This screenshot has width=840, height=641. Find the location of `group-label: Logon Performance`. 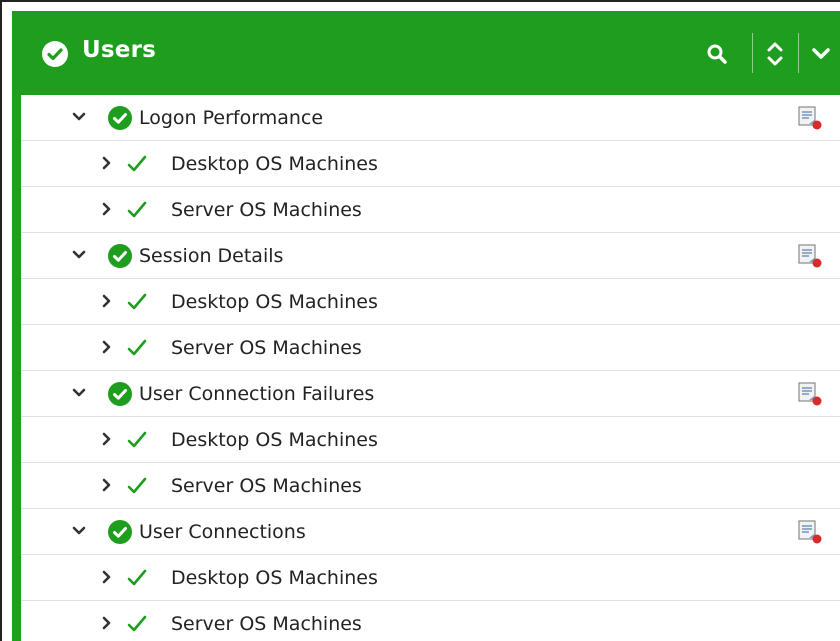

group-label: Logon Performance is located at coordinates (231, 118).